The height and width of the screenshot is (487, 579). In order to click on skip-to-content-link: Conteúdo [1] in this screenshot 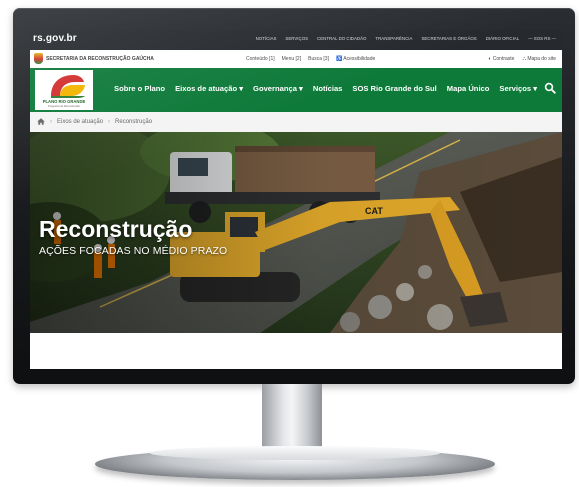, I will do `click(260, 59)`.